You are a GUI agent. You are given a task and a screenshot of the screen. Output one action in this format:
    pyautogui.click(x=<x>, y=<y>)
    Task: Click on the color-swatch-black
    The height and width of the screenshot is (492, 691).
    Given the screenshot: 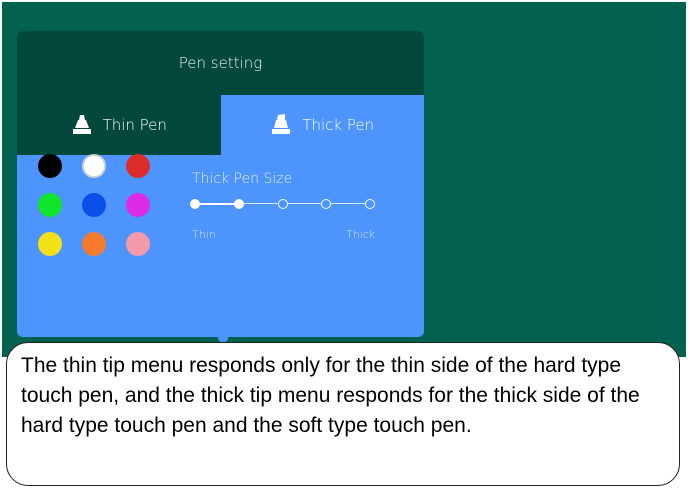 What is the action you would take?
    pyautogui.click(x=50, y=166)
    